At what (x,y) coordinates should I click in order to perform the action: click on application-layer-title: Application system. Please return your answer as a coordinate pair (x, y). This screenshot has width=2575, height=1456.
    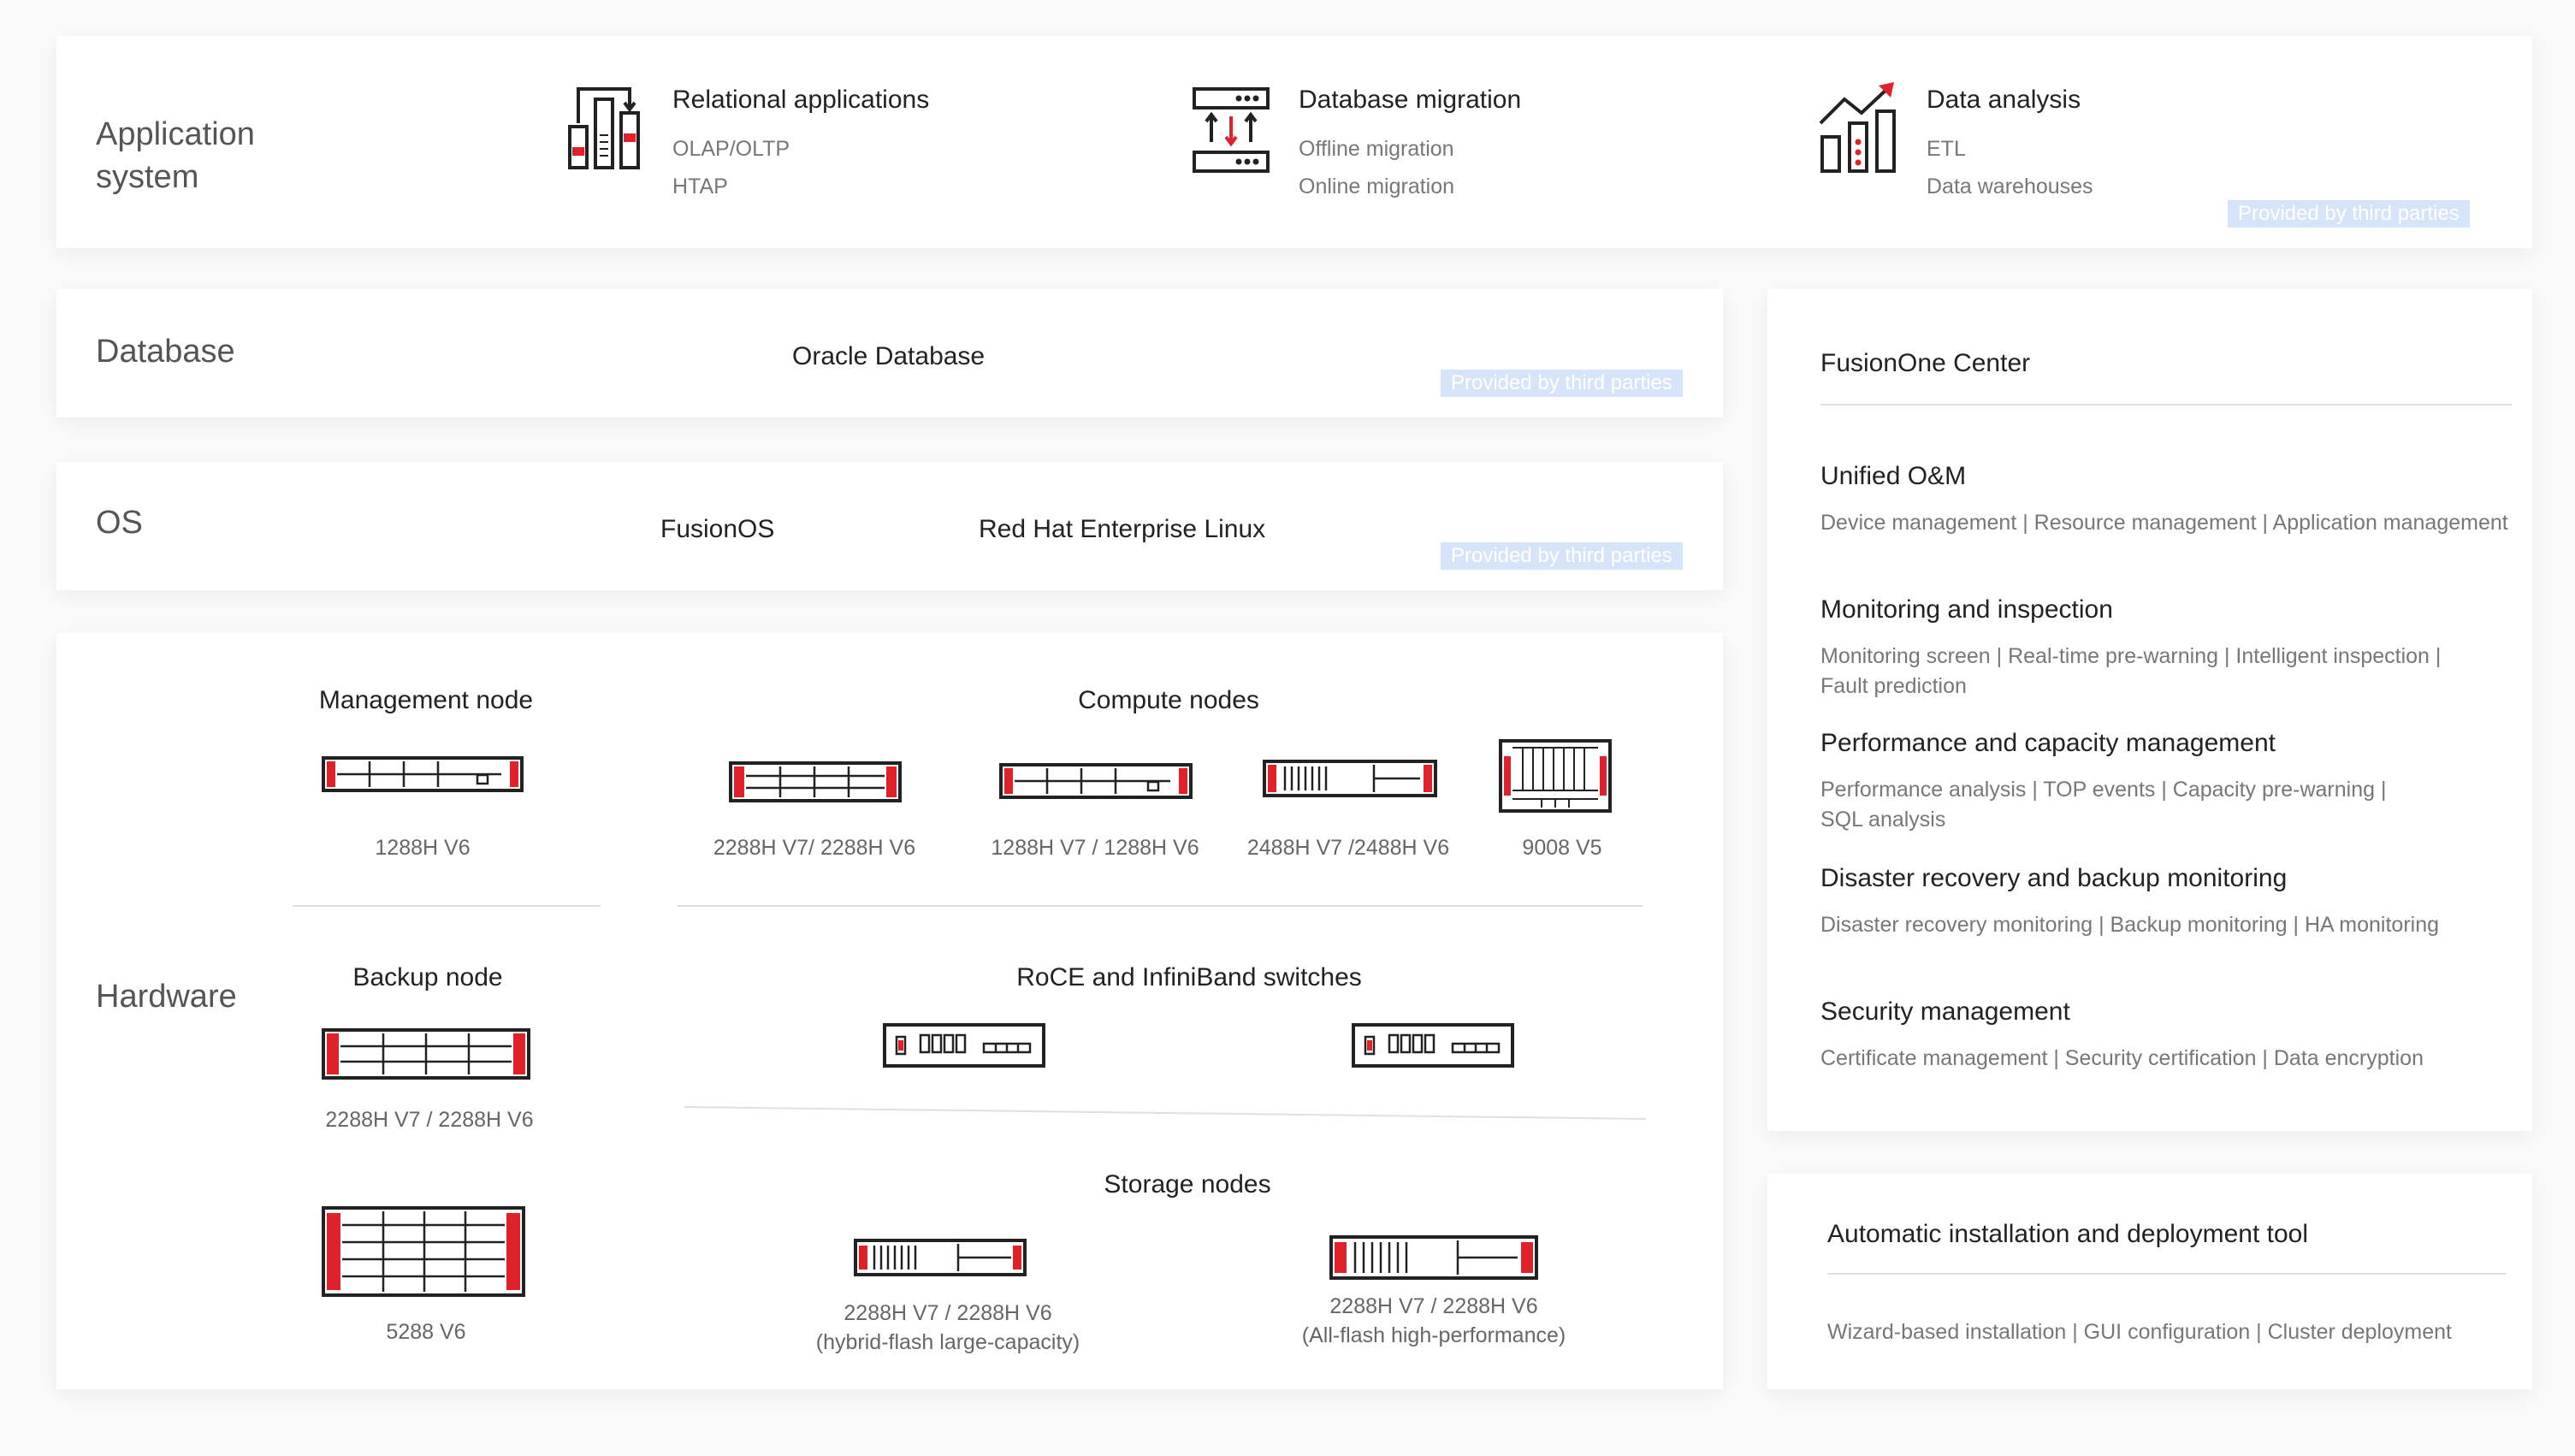
    Looking at the image, I should click on (176, 155).